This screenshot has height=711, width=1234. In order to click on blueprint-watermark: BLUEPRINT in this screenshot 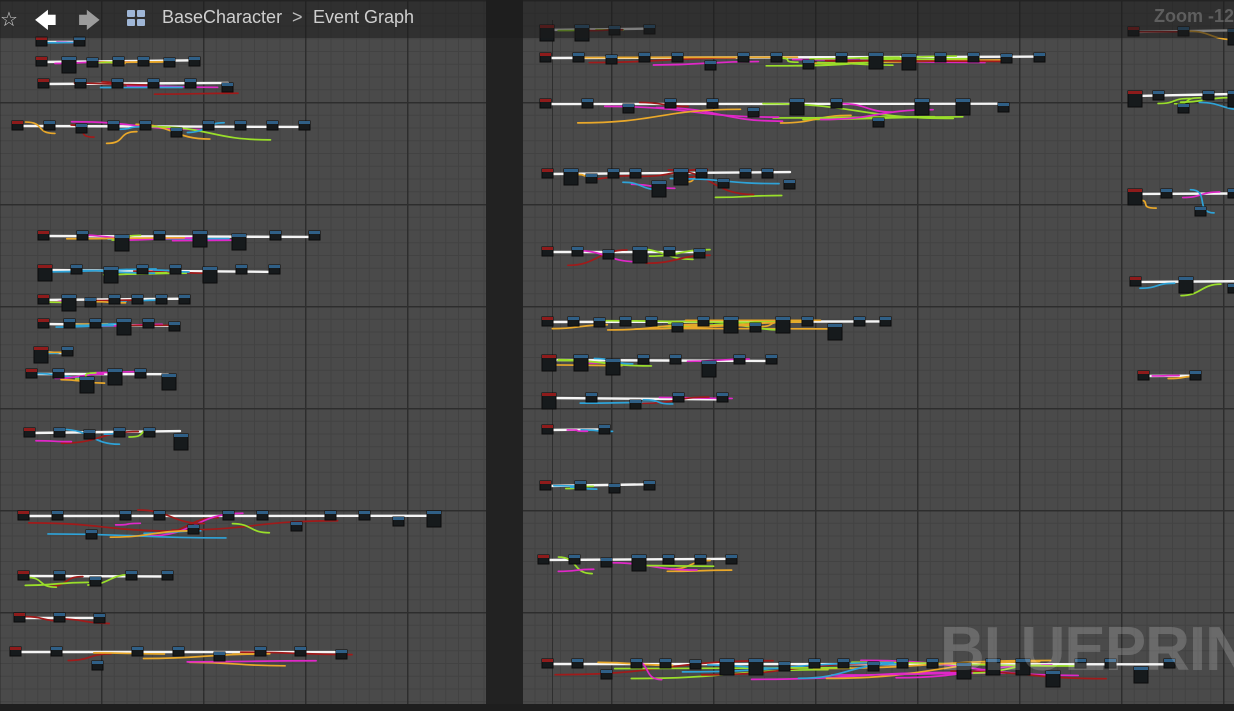, I will do `click(1087, 649)`.